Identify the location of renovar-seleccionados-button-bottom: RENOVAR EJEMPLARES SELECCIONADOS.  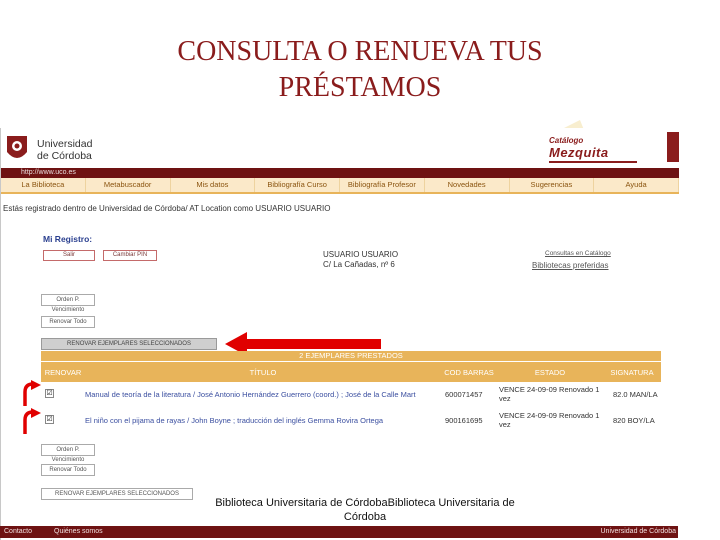
(117, 494).